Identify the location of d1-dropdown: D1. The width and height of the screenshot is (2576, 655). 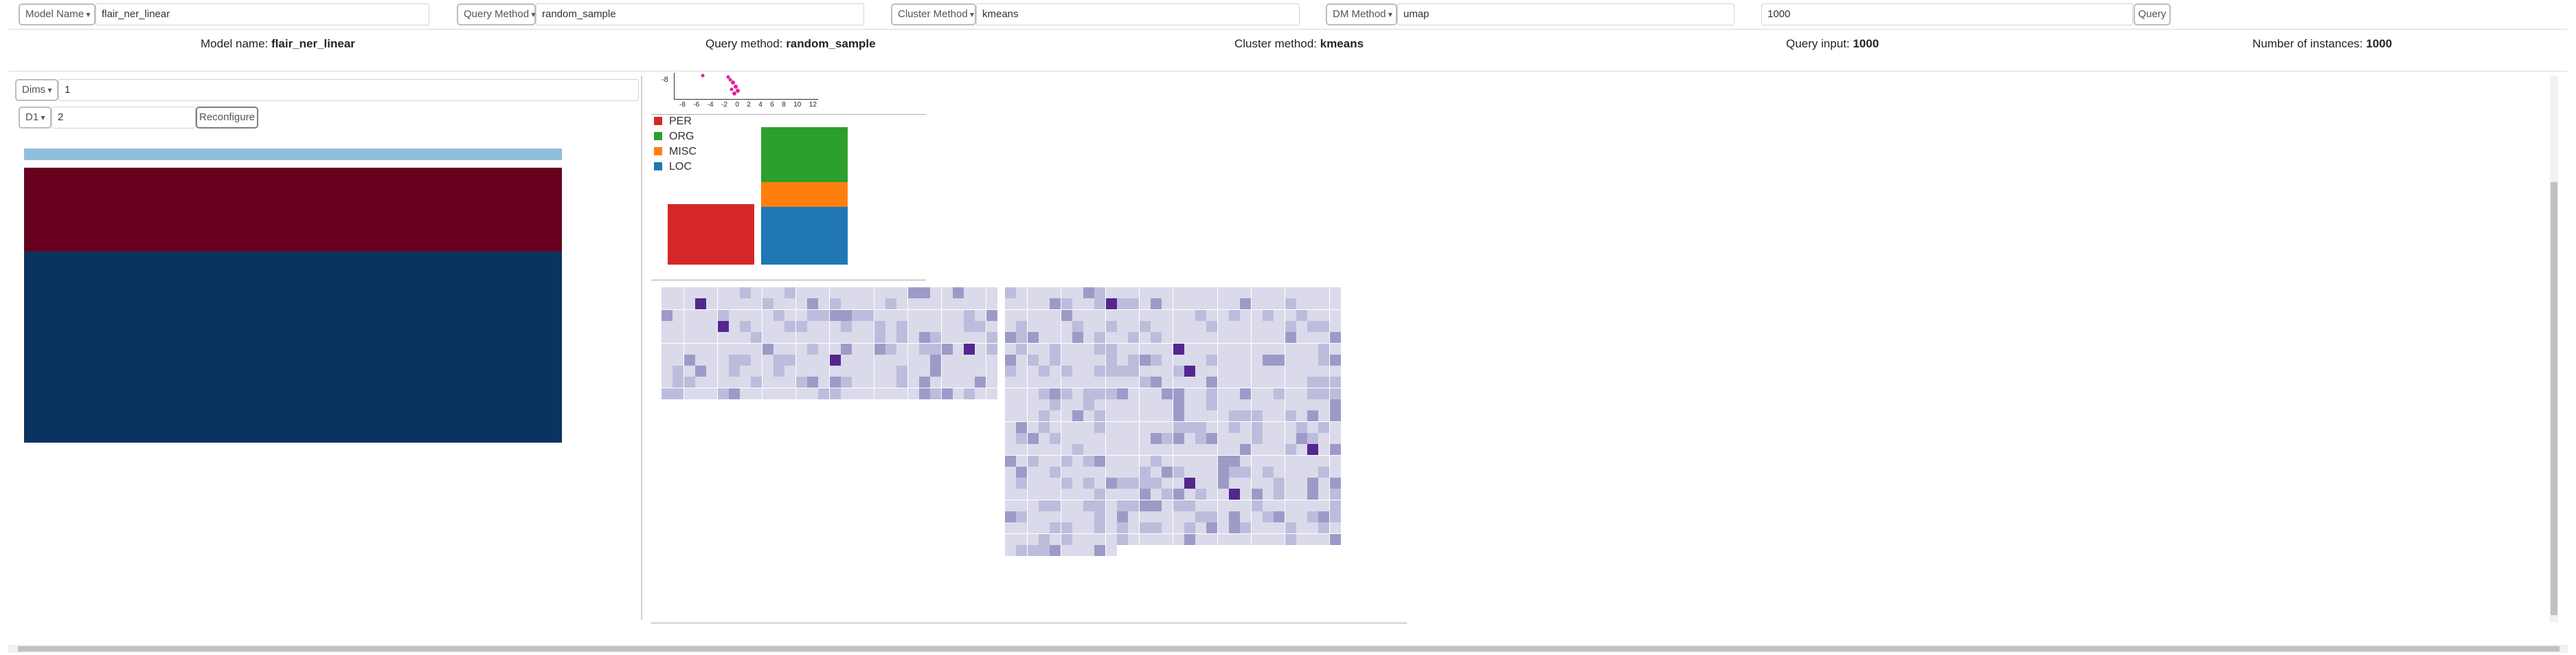
(35, 118).